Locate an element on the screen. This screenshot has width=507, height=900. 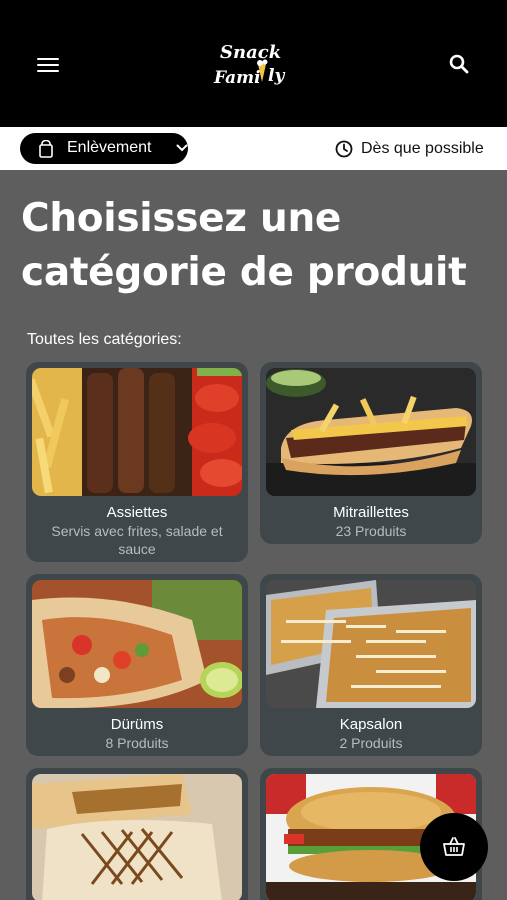
menu-button is located at coordinates (48, 64).